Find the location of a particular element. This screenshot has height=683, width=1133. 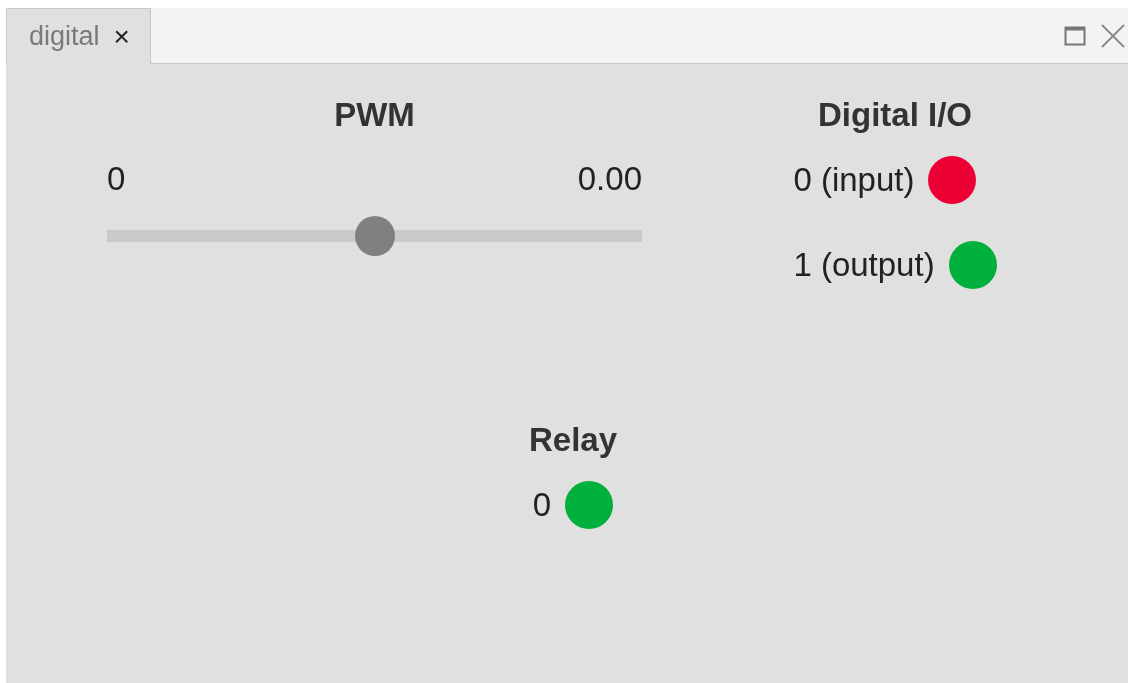

slider-thumb is located at coordinates (374, 236).